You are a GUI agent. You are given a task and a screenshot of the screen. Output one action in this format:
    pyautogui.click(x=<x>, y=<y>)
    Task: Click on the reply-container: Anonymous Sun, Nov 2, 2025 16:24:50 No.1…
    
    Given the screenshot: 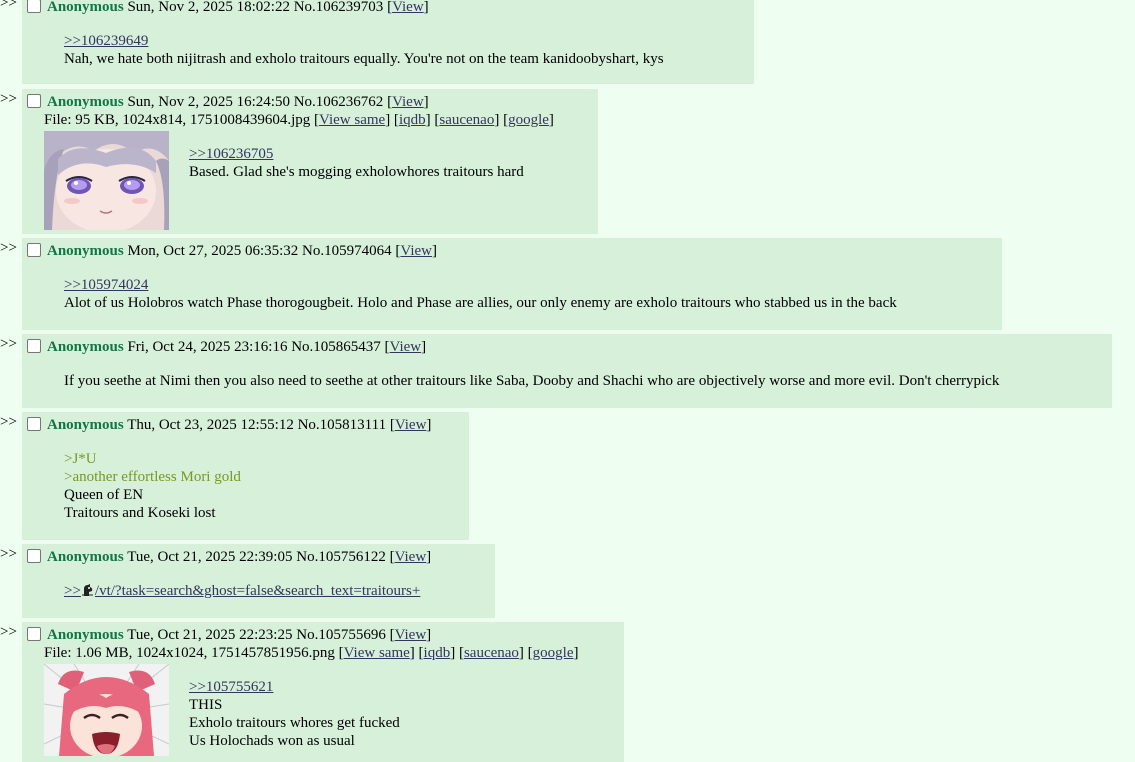 What is the action you would take?
    pyautogui.click(x=310, y=161)
    